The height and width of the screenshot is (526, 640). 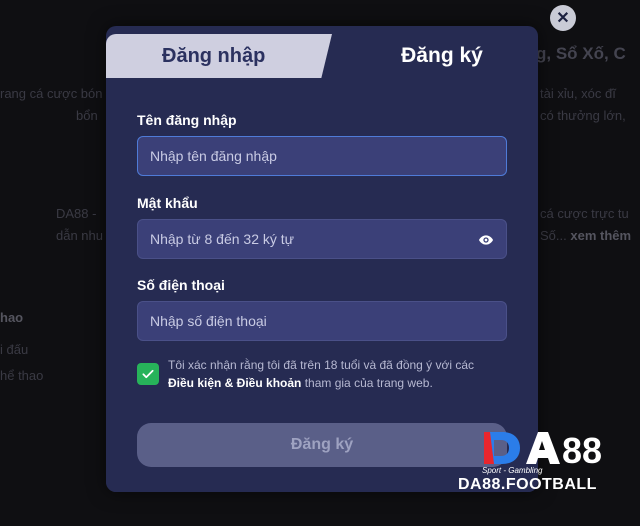 I want to click on checkmark-icon, so click(x=148, y=374).